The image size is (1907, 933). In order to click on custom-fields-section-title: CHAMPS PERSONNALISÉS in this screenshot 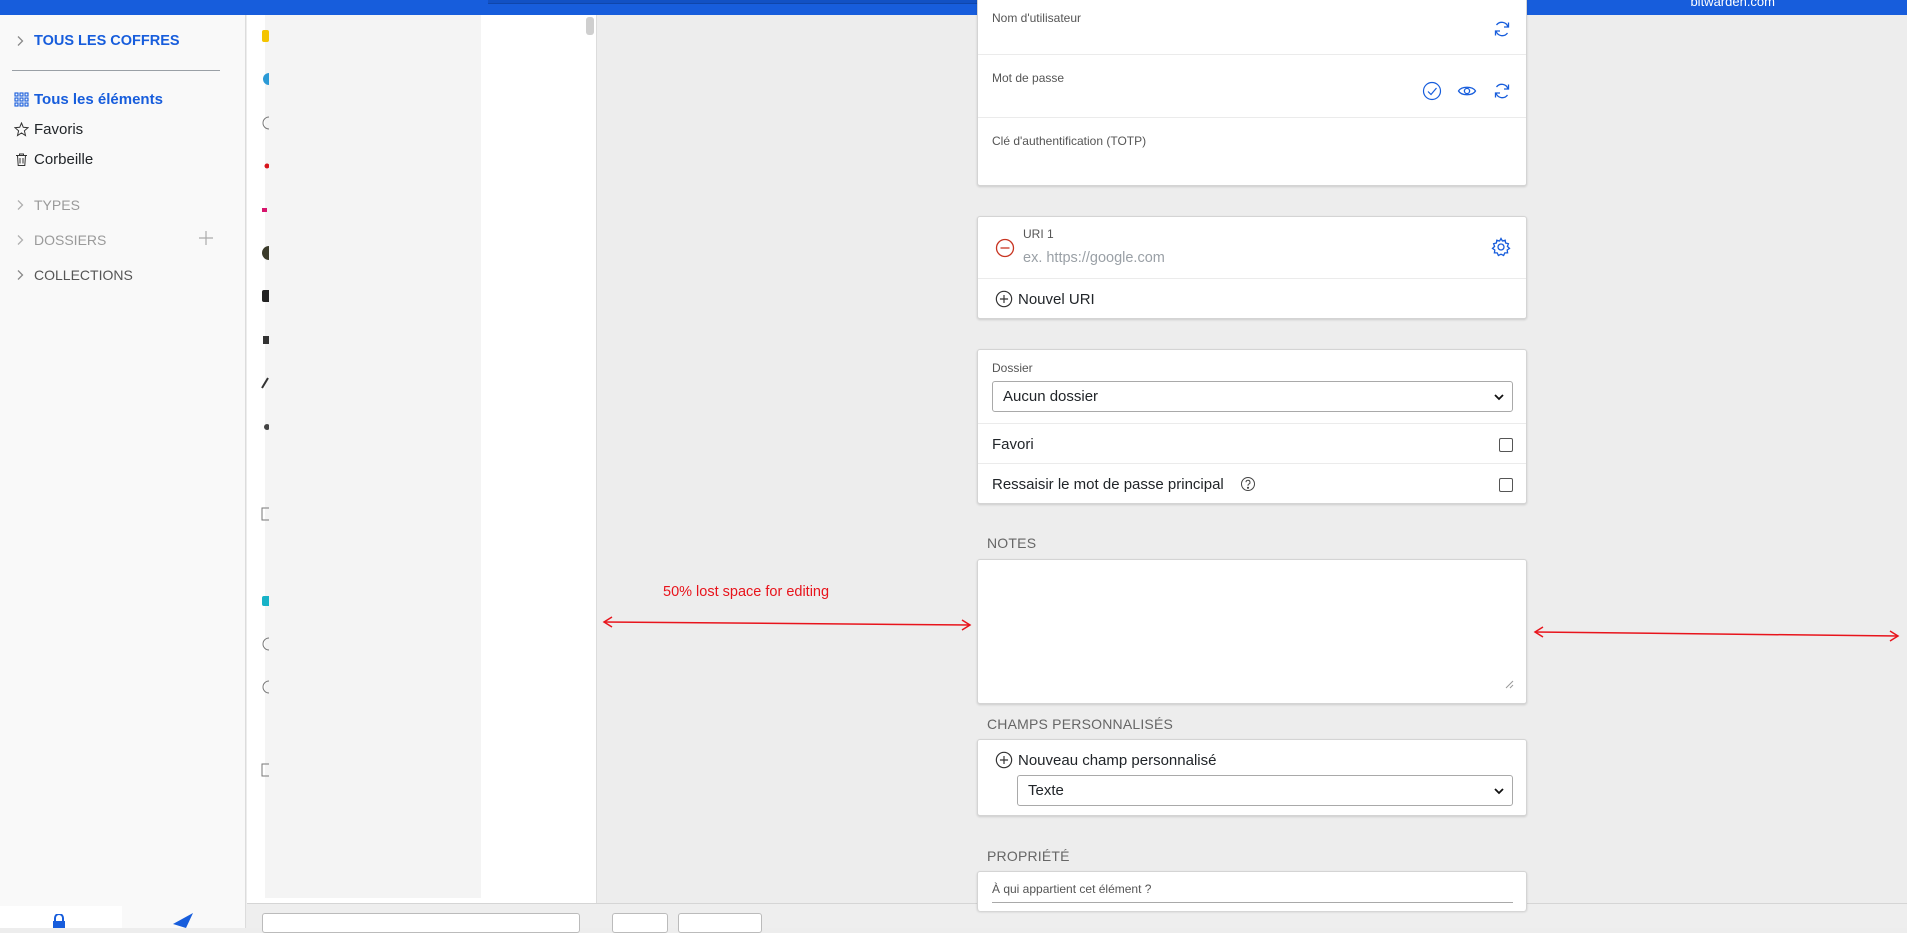, I will do `click(1080, 724)`.